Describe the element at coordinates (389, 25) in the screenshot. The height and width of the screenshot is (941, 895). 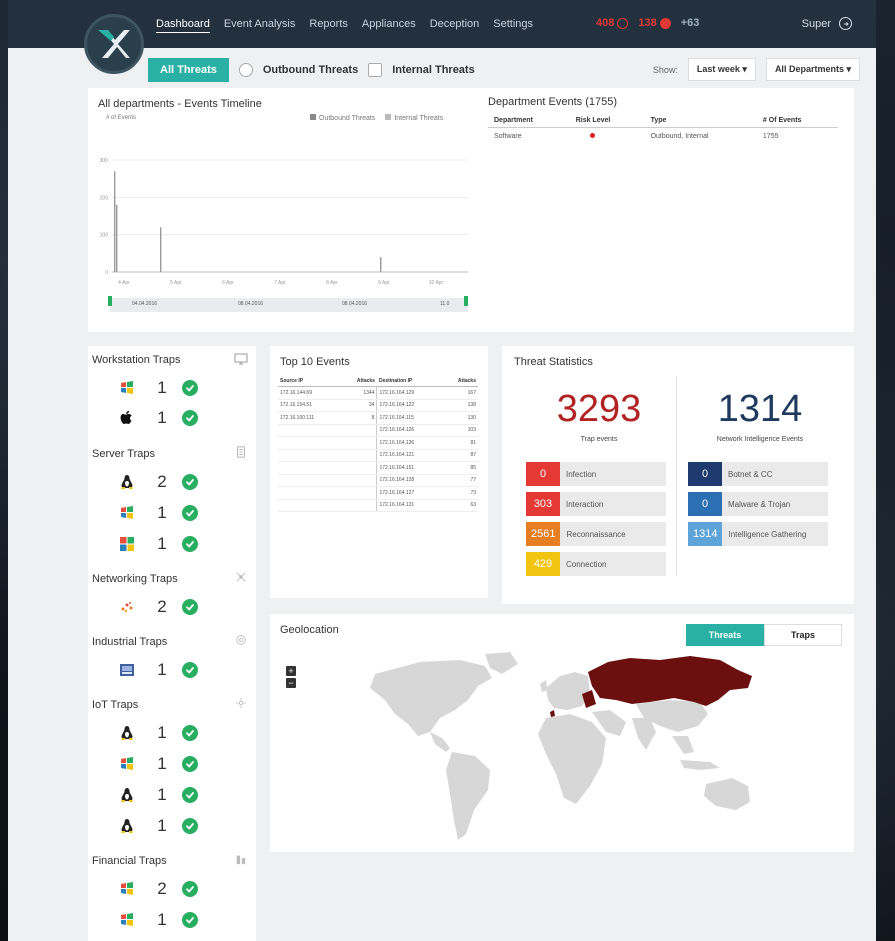
I see `nav-appliances: Appliances` at that location.